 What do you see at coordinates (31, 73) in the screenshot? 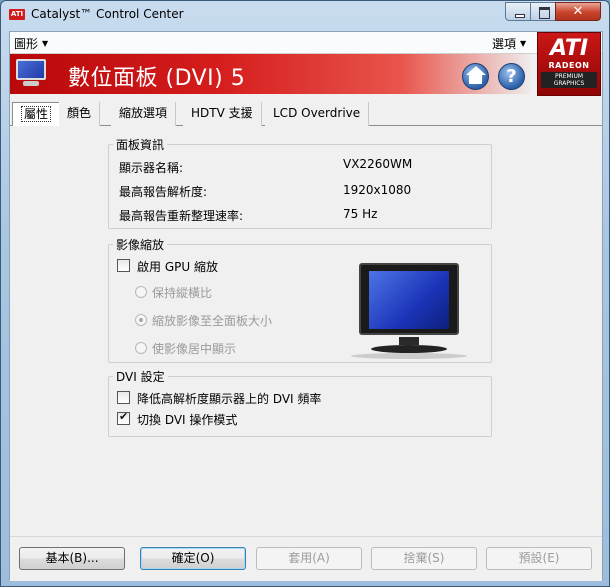
I see `monitor-icon` at bounding box center [31, 73].